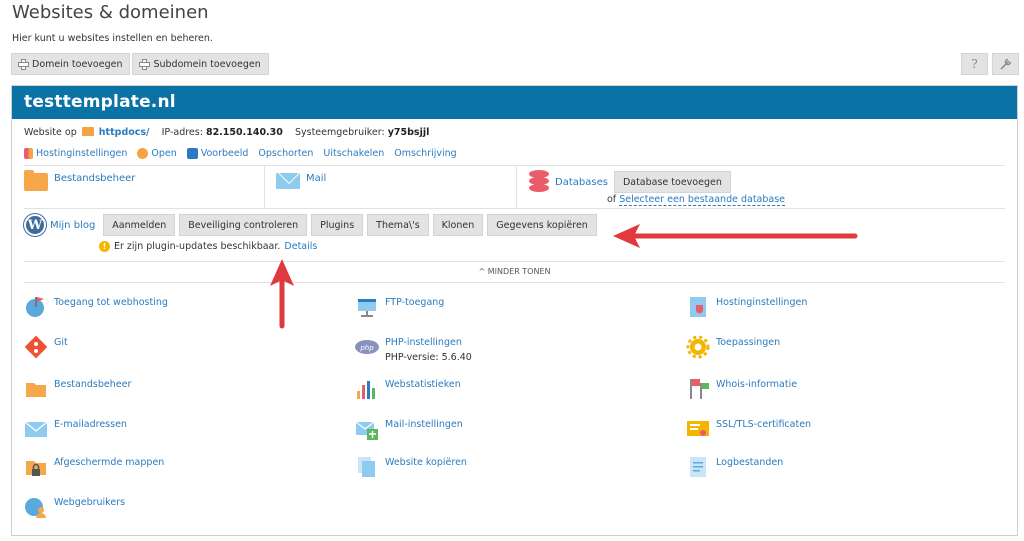  I want to click on annotation-arrows, so click(564, 276).